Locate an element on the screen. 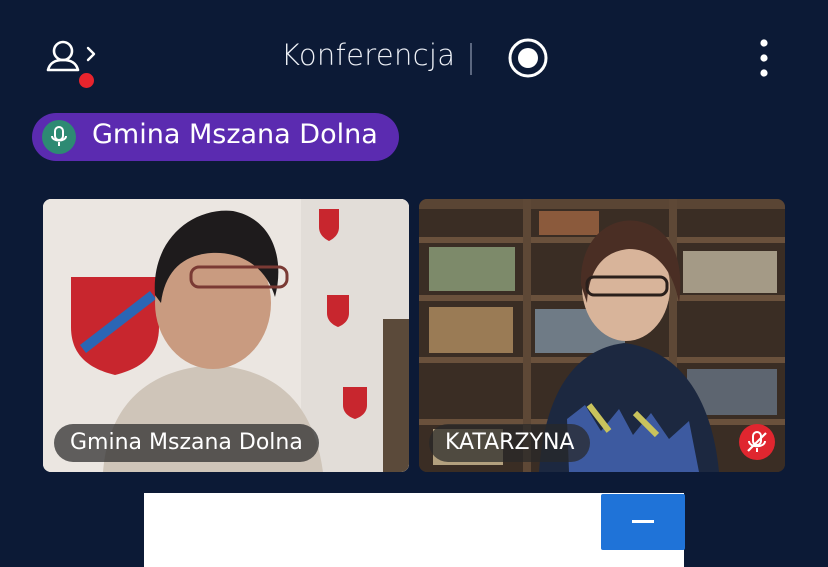  muted-status-badge is located at coordinates (757, 442).